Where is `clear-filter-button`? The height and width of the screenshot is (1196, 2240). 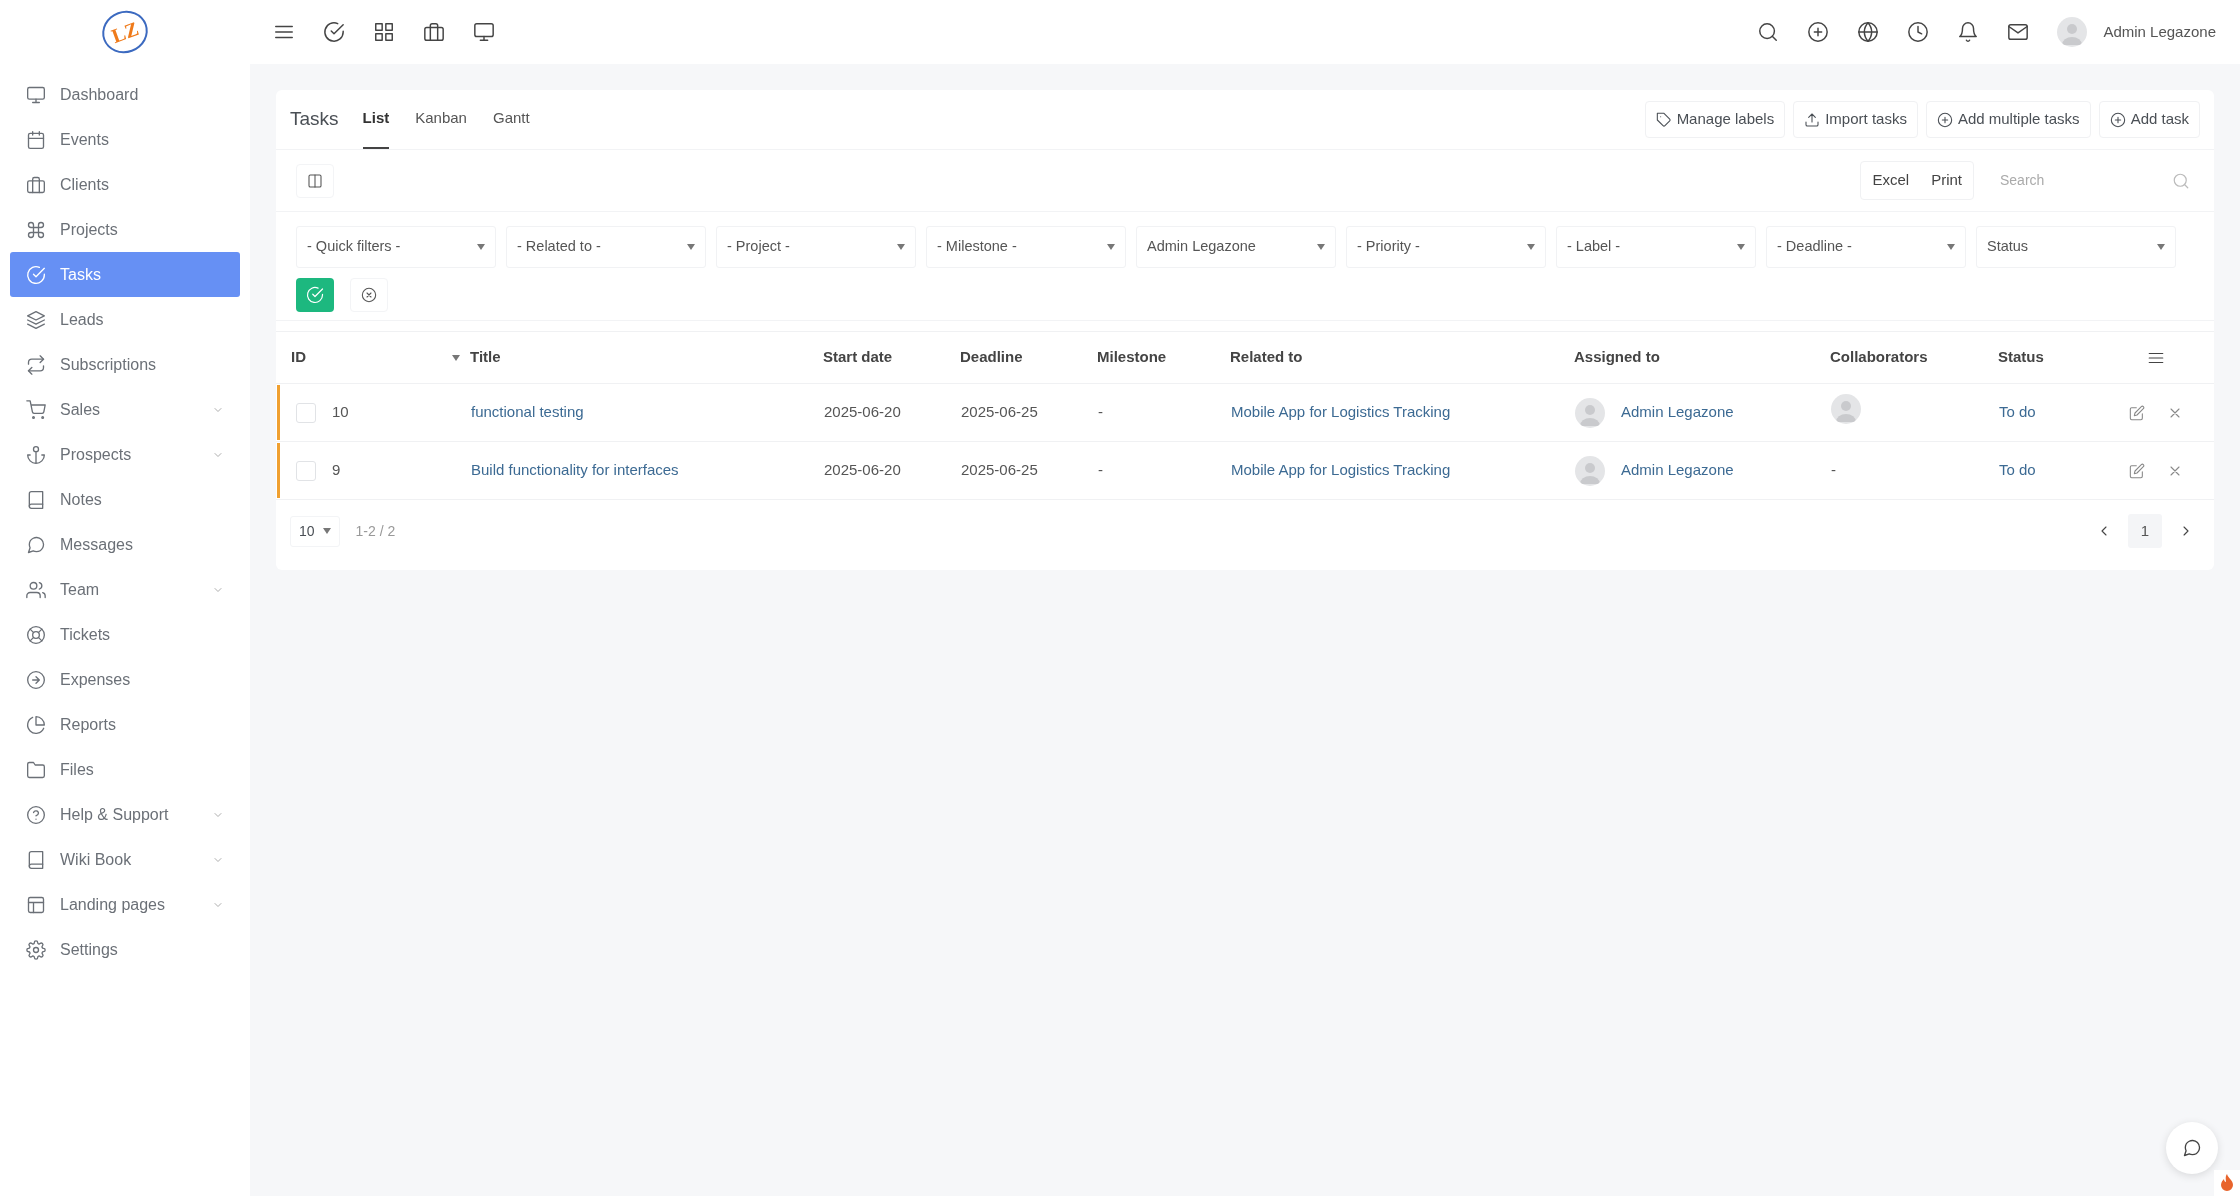 clear-filter-button is located at coordinates (369, 295).